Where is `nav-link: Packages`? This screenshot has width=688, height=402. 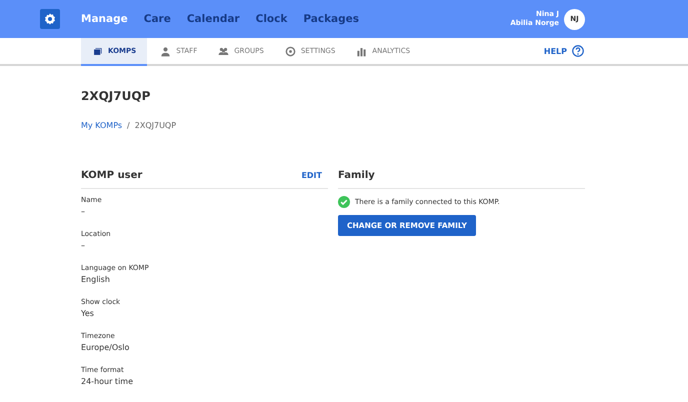
nav-link: Packages is located at coordinates (331, 19).